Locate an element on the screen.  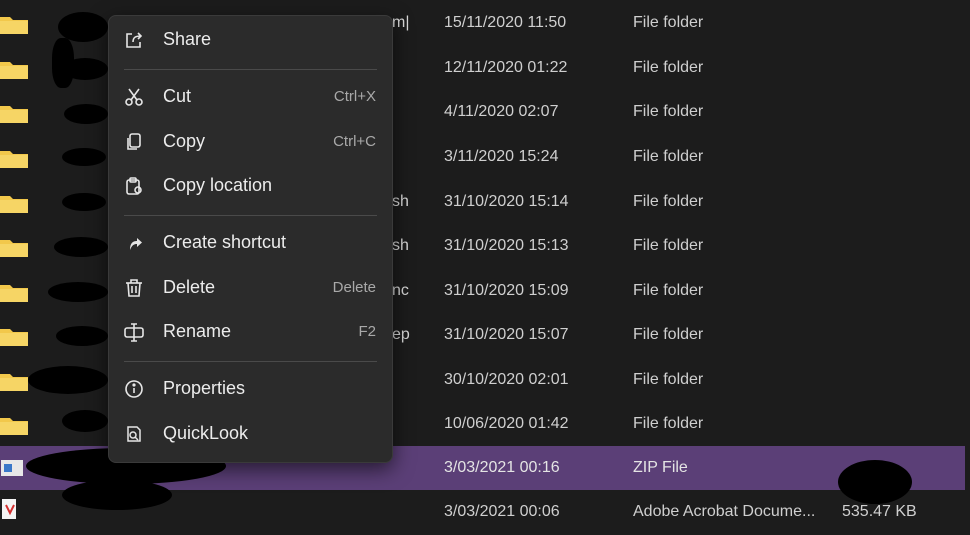
menu-item-create-shortcut: Create shortcut is located at coordinates (250, 243).